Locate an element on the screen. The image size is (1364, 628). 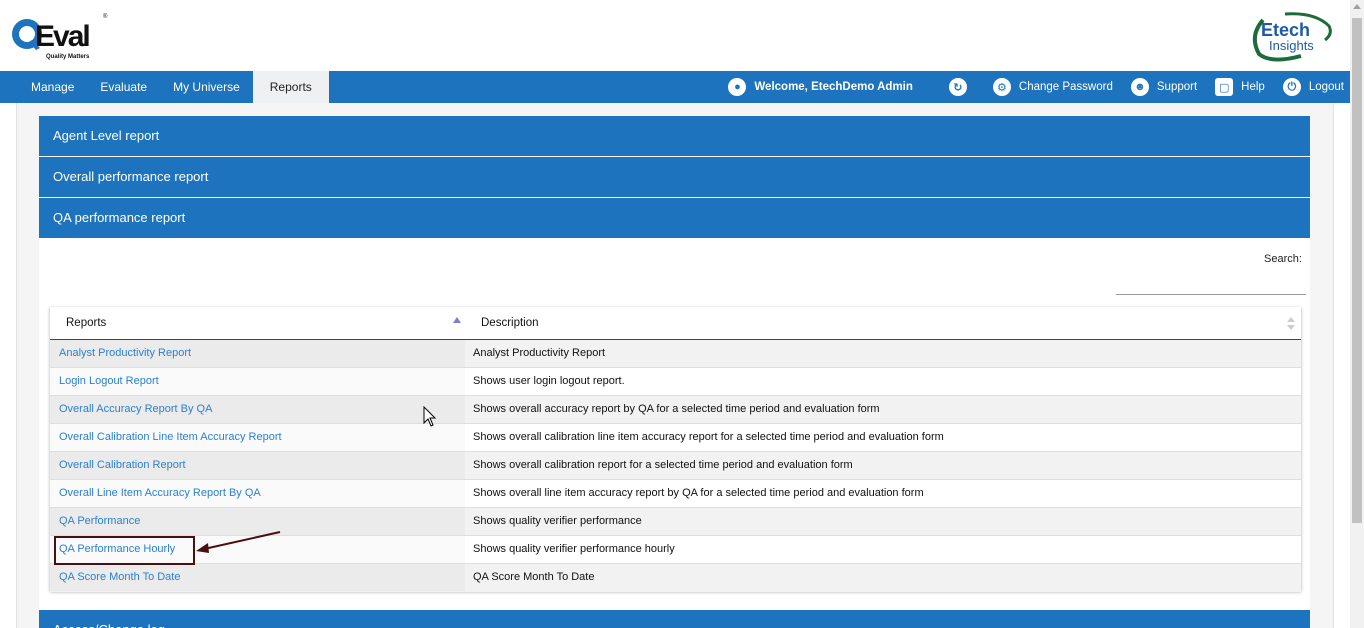
report-link: QA Score Month To Date is located at coordinates (257, 577).